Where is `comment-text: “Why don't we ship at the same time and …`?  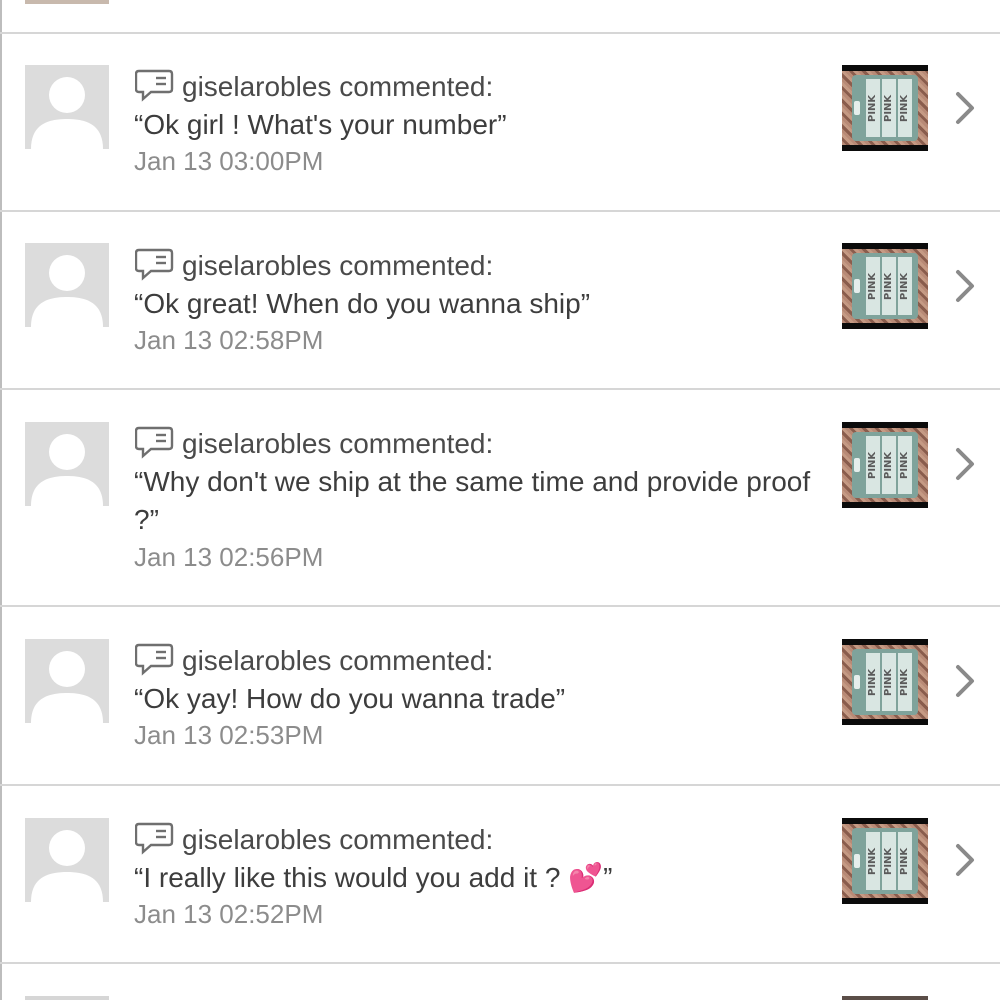 comment-text: “Why don't we ship at the same time and … is located at coordinates (472, 500).